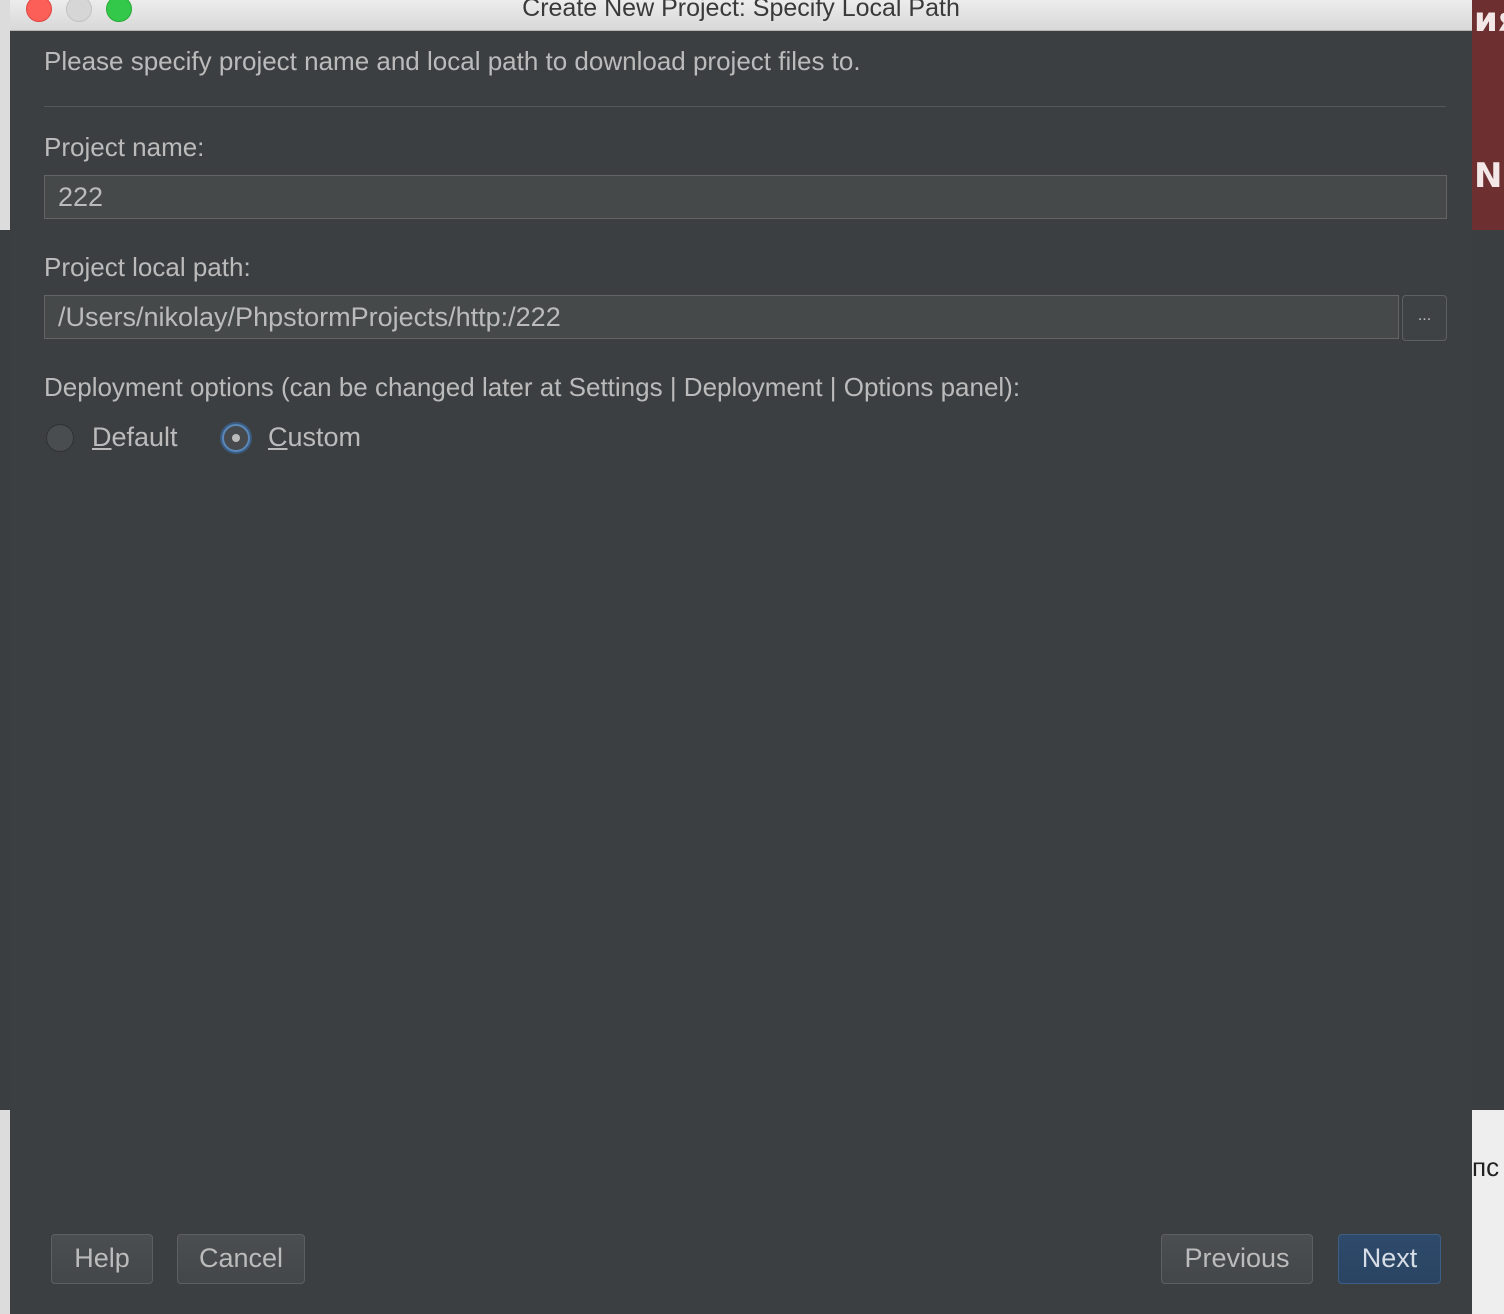 This screenshot has height=1314, width=1504. What do you see at coordinates (147, 267) in the screenshot?
I see `project-path-label: Project local path:` at bounding box center [147, 267].